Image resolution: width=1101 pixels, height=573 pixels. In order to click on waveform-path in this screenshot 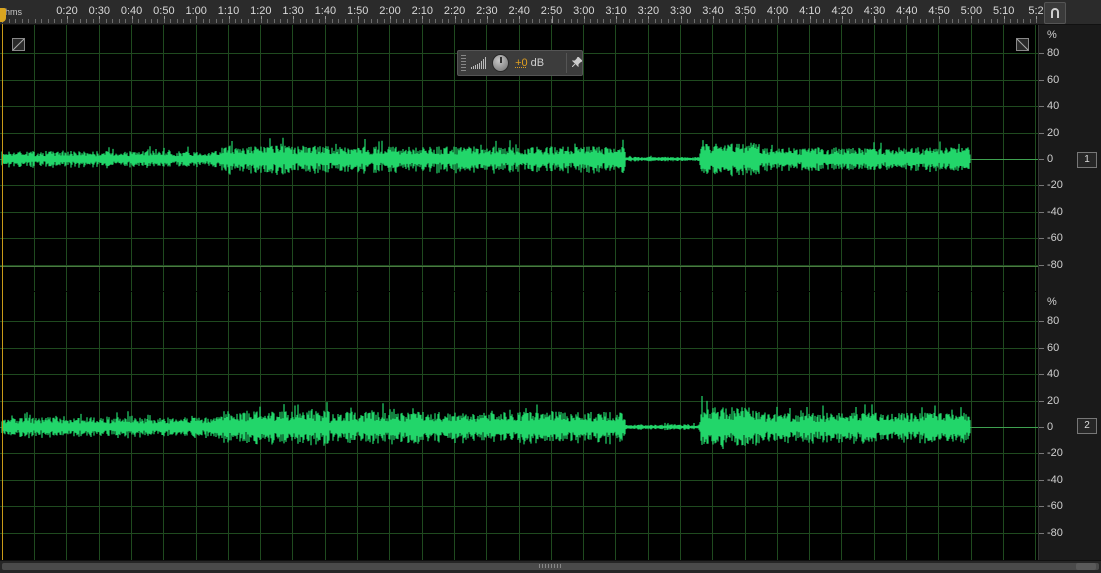, I will do `click(486, 157)`.